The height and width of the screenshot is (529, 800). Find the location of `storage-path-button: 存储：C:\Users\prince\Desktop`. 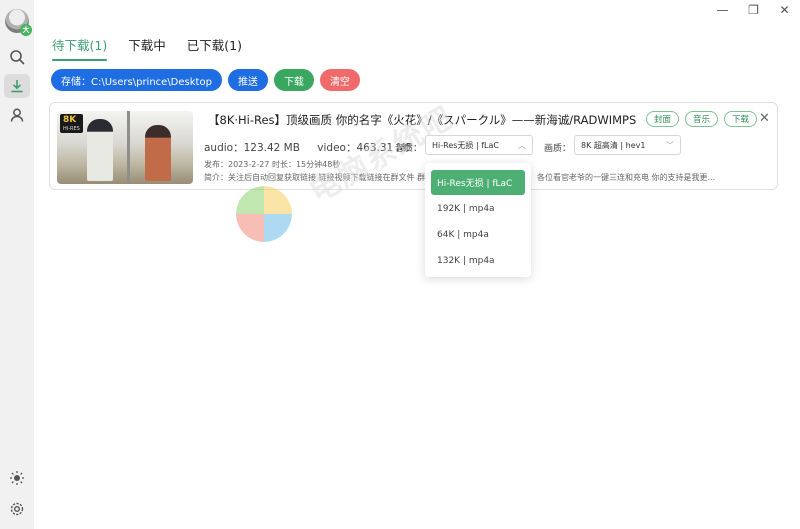

storage-path-button: 存储：C:\Users\prince\Desktop is located at coordinates (136, 80).